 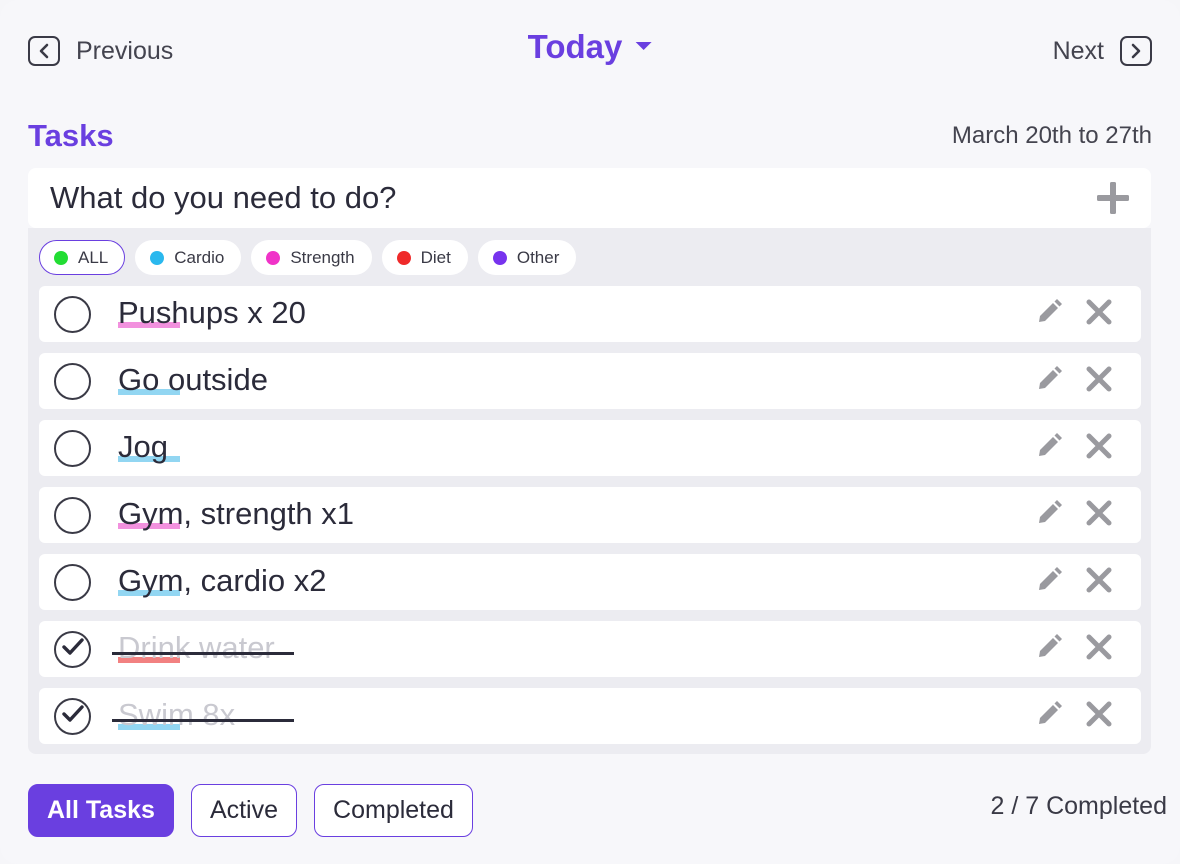 I want to click on previous-label: Previous, so click(x=125, y=50).